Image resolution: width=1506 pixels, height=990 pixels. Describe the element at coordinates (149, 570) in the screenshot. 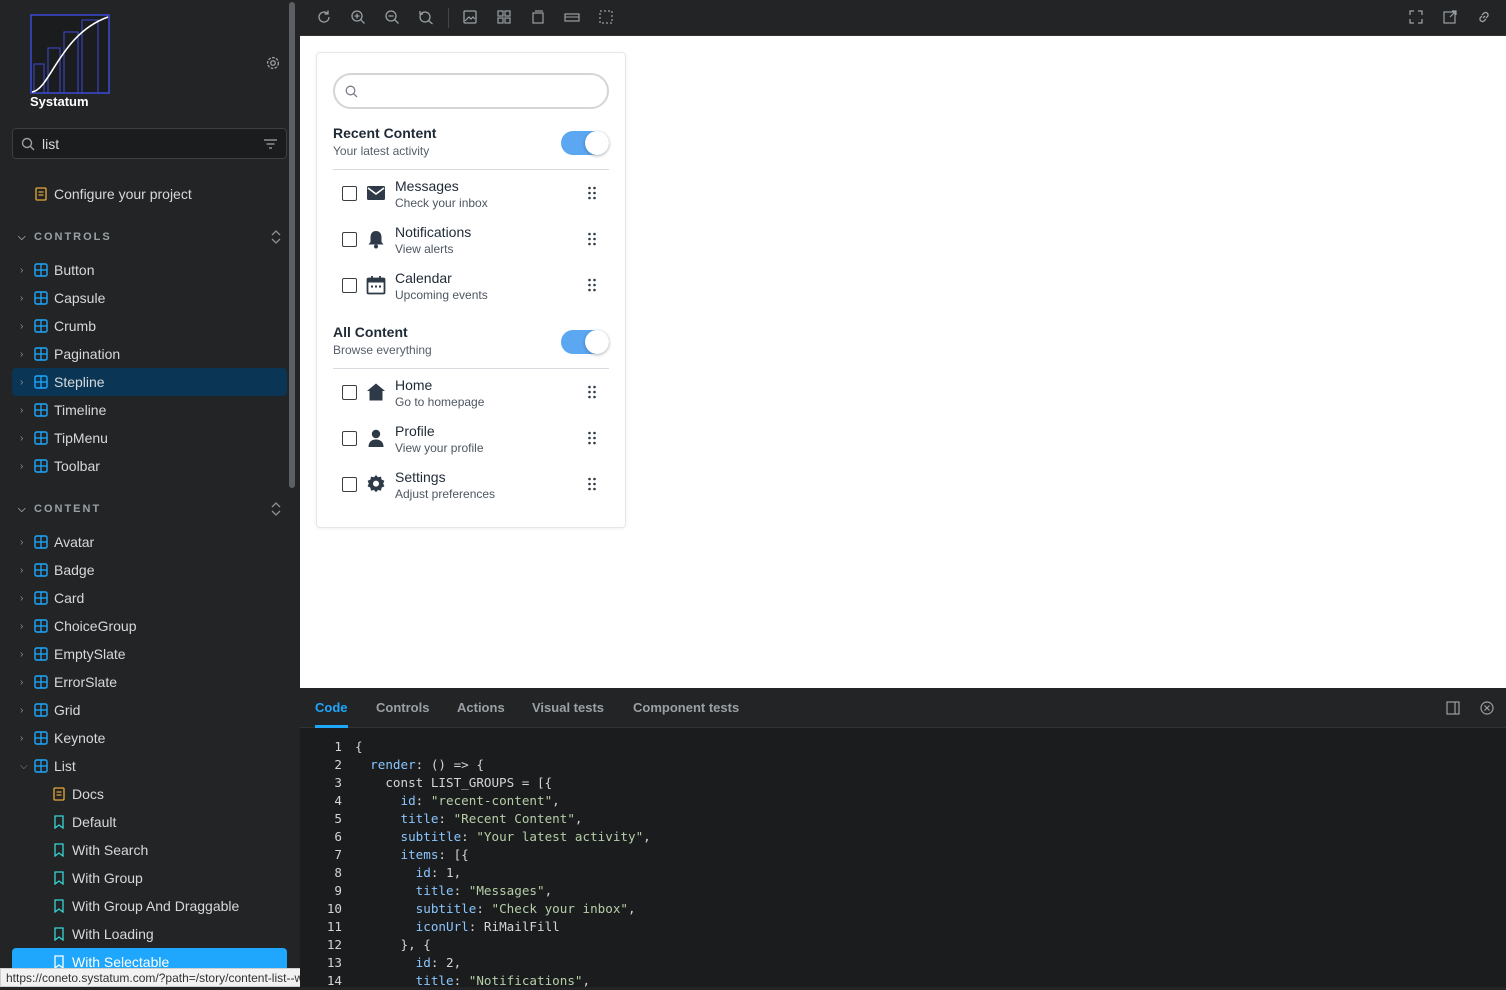

I see `sidebar-item-badge: › Badge` at that location.